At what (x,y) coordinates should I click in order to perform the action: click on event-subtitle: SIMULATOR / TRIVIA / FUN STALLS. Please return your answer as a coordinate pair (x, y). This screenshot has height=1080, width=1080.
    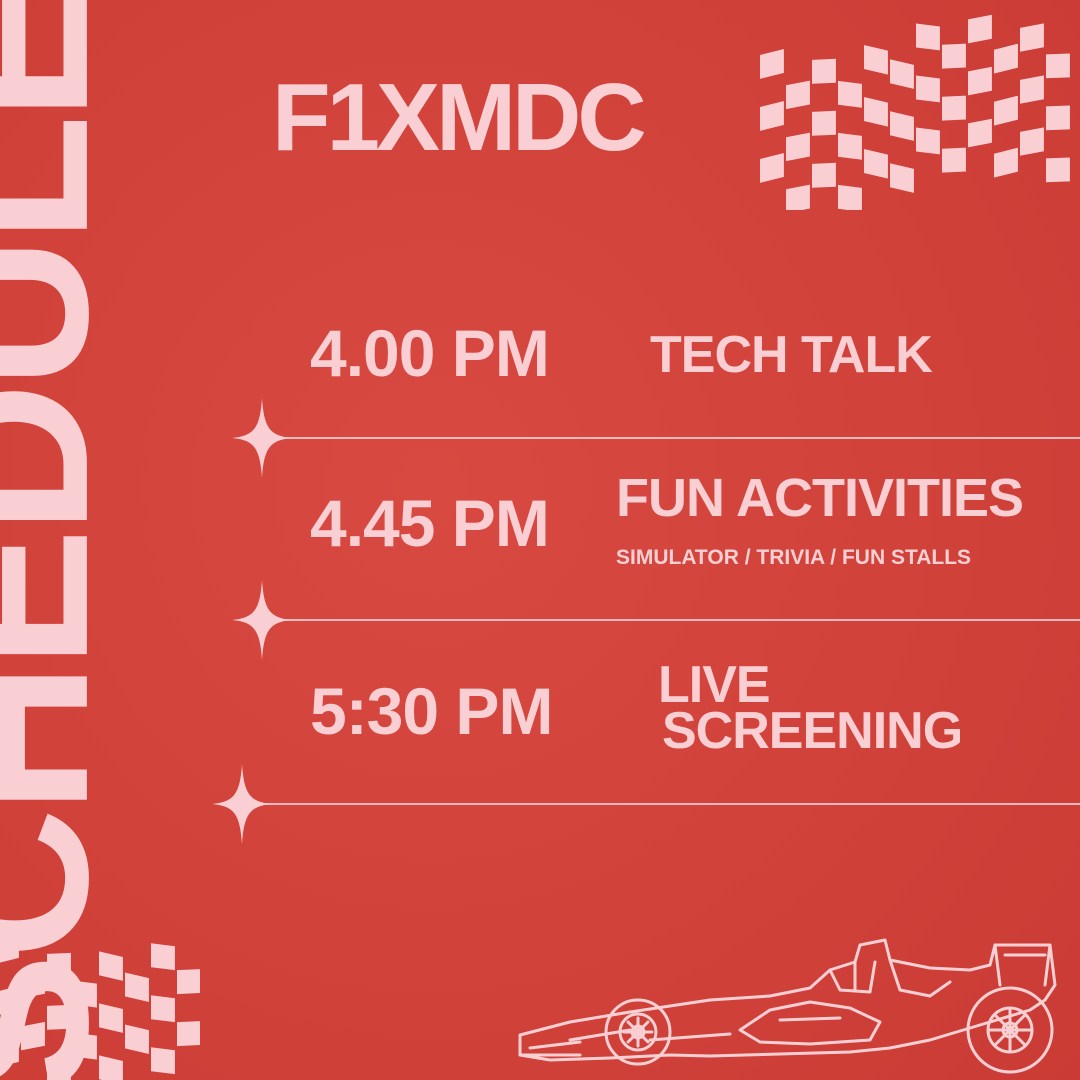
    Looking at the image, I should click on (794, 557).